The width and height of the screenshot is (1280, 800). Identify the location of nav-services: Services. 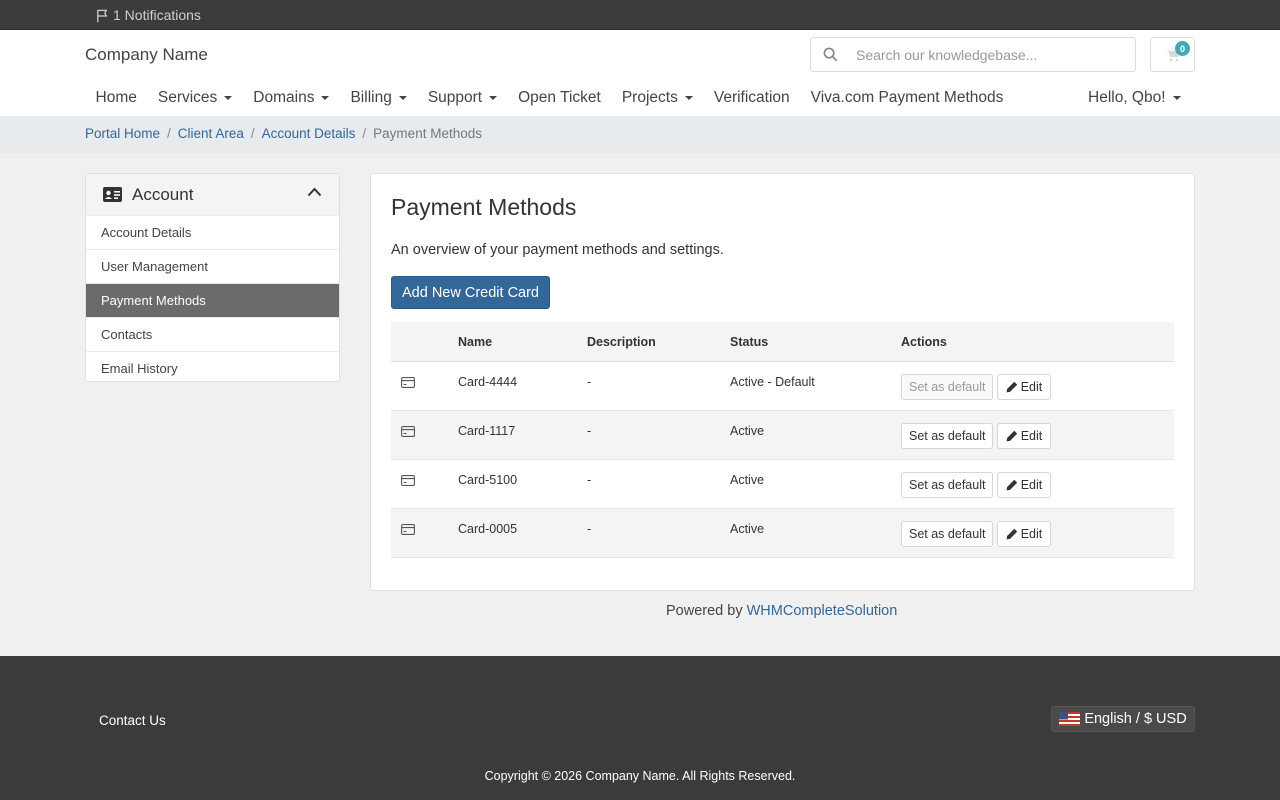
(194, 98).